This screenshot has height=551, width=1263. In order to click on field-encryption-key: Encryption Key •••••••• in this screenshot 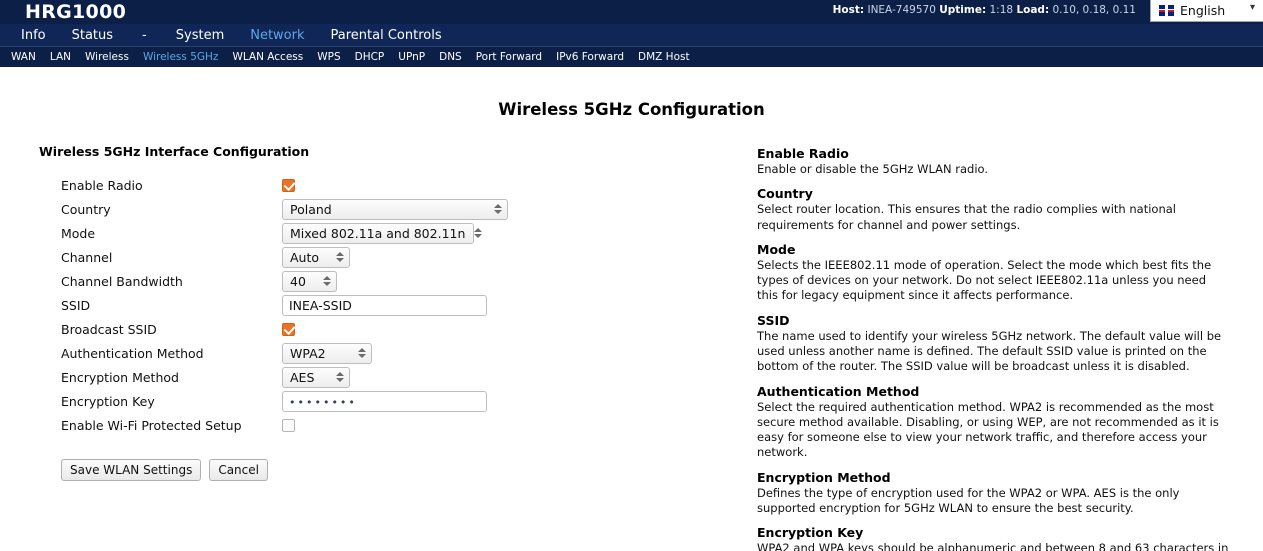, I will do `click(359, 401)`.